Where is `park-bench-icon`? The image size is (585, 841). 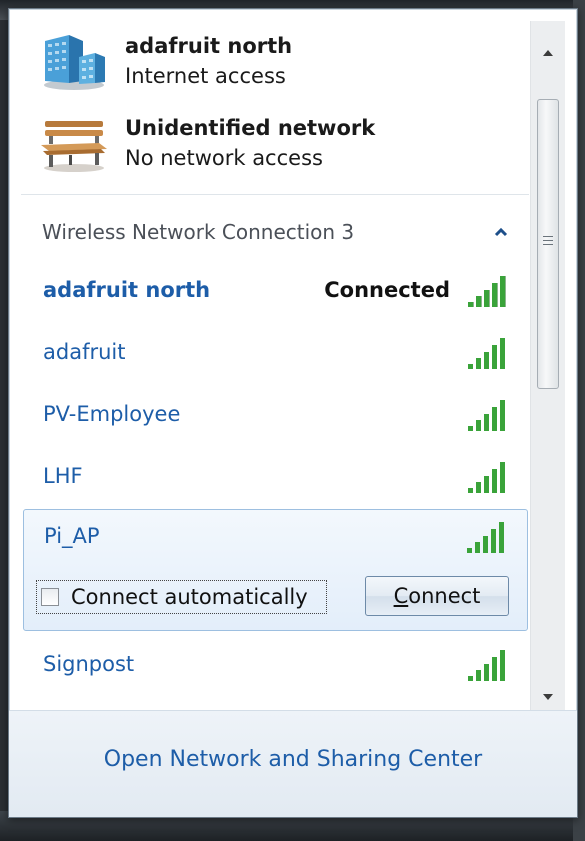 park-bench-icon is located at coordinates (74, 146).